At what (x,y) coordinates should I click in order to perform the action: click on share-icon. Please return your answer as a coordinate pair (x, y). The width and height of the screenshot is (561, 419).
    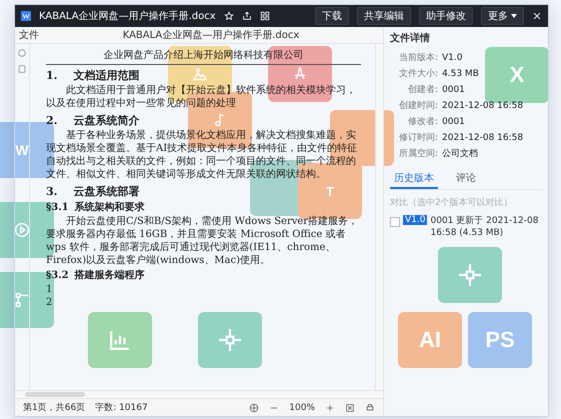
    Looking at the image, I should click on (247, 16).